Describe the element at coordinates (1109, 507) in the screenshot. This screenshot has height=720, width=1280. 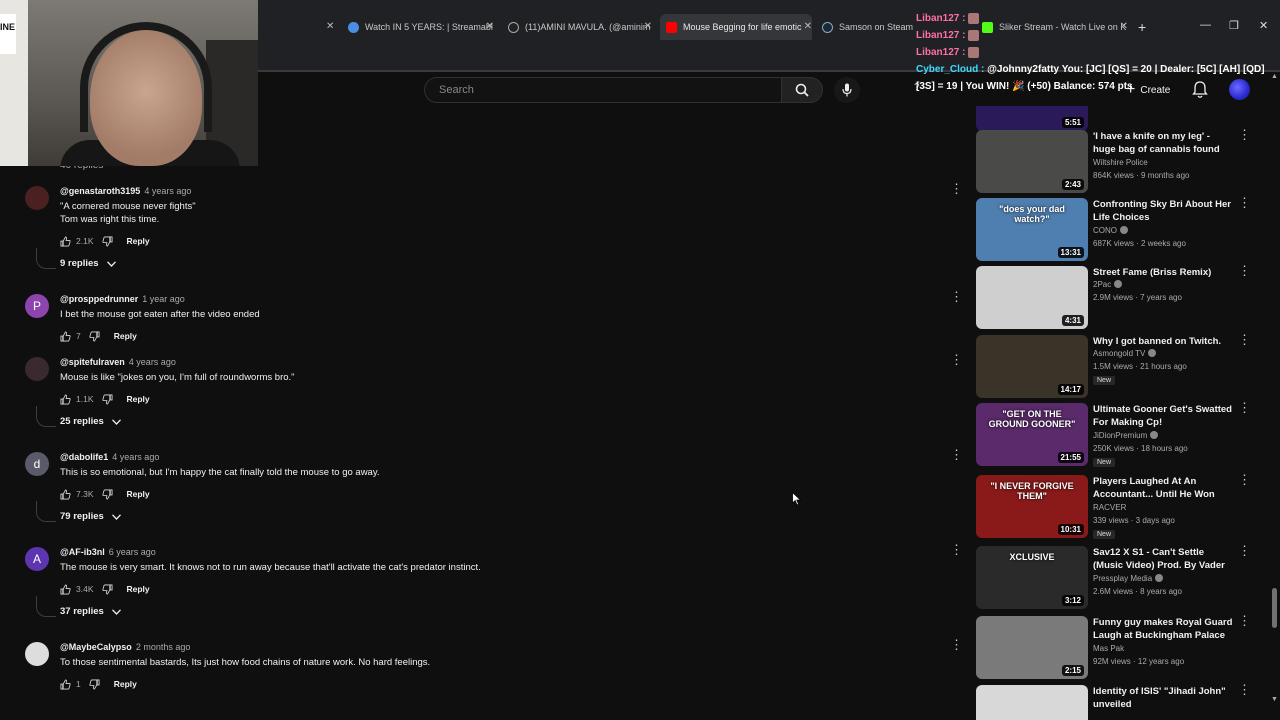
I see `channel-name: RACVER` at that location.